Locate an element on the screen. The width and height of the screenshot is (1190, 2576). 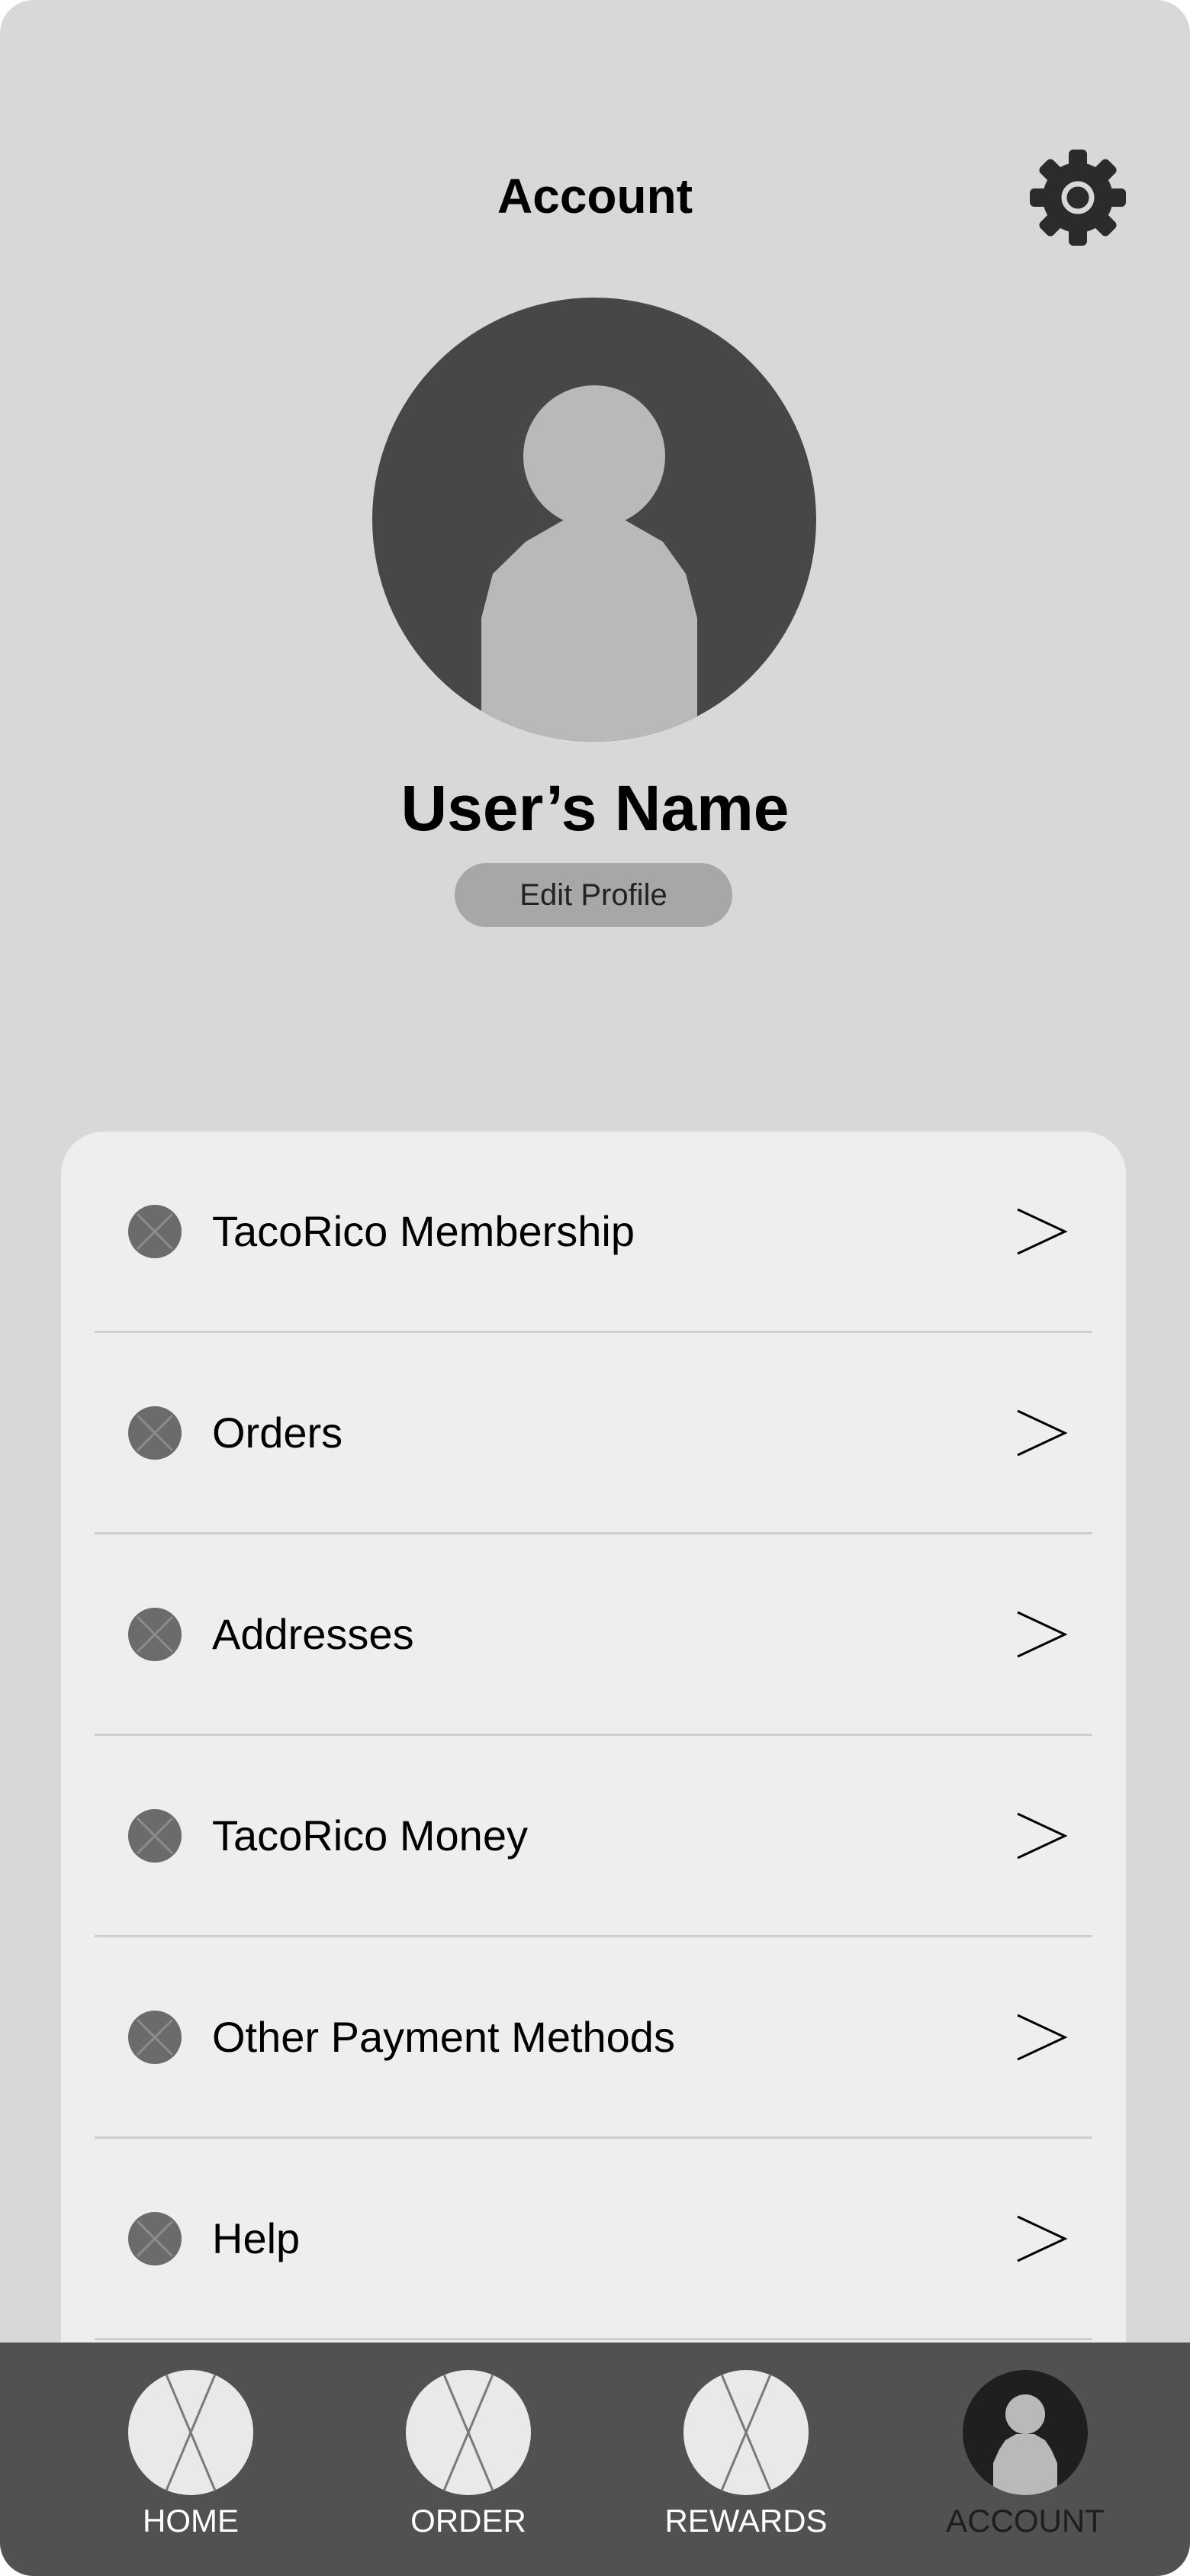
bottom-nav: HOME ORDER REWARDS ACCOUNT is located at coordinates (595, 2459).